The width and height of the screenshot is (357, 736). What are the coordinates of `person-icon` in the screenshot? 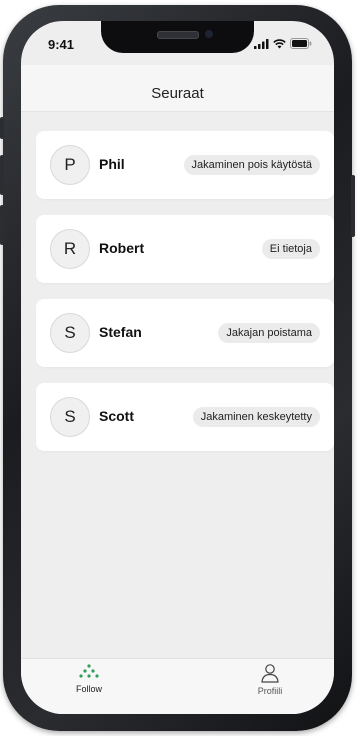 It's located at (270, 673).